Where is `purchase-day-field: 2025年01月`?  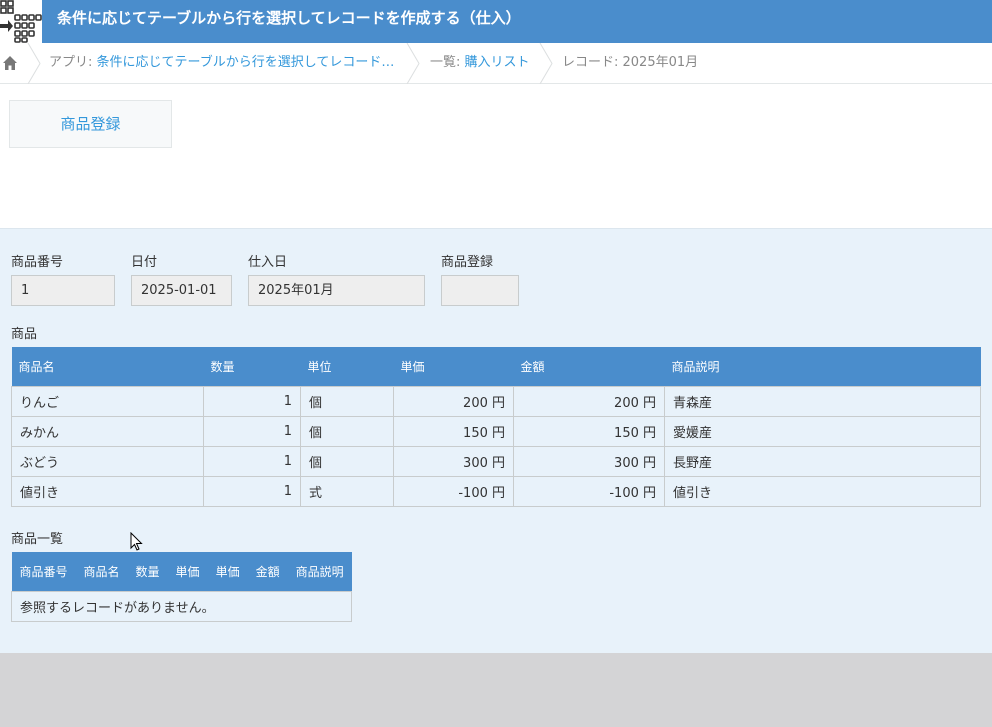 purchase-day-field: 2025年01月 is located at coordinates (336, 290).